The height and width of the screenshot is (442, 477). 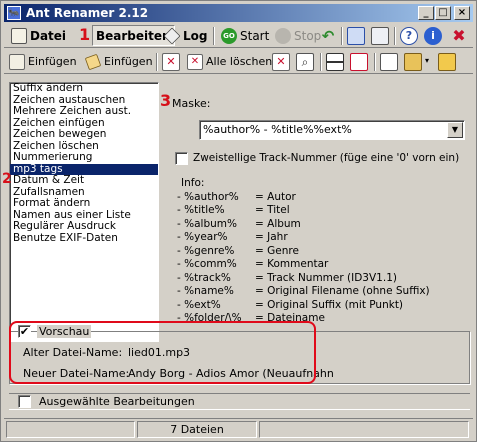 What do you see at coordinates (17, 61) in the screenshot?
I see `insert-icon` at bounding box center [17, 61].